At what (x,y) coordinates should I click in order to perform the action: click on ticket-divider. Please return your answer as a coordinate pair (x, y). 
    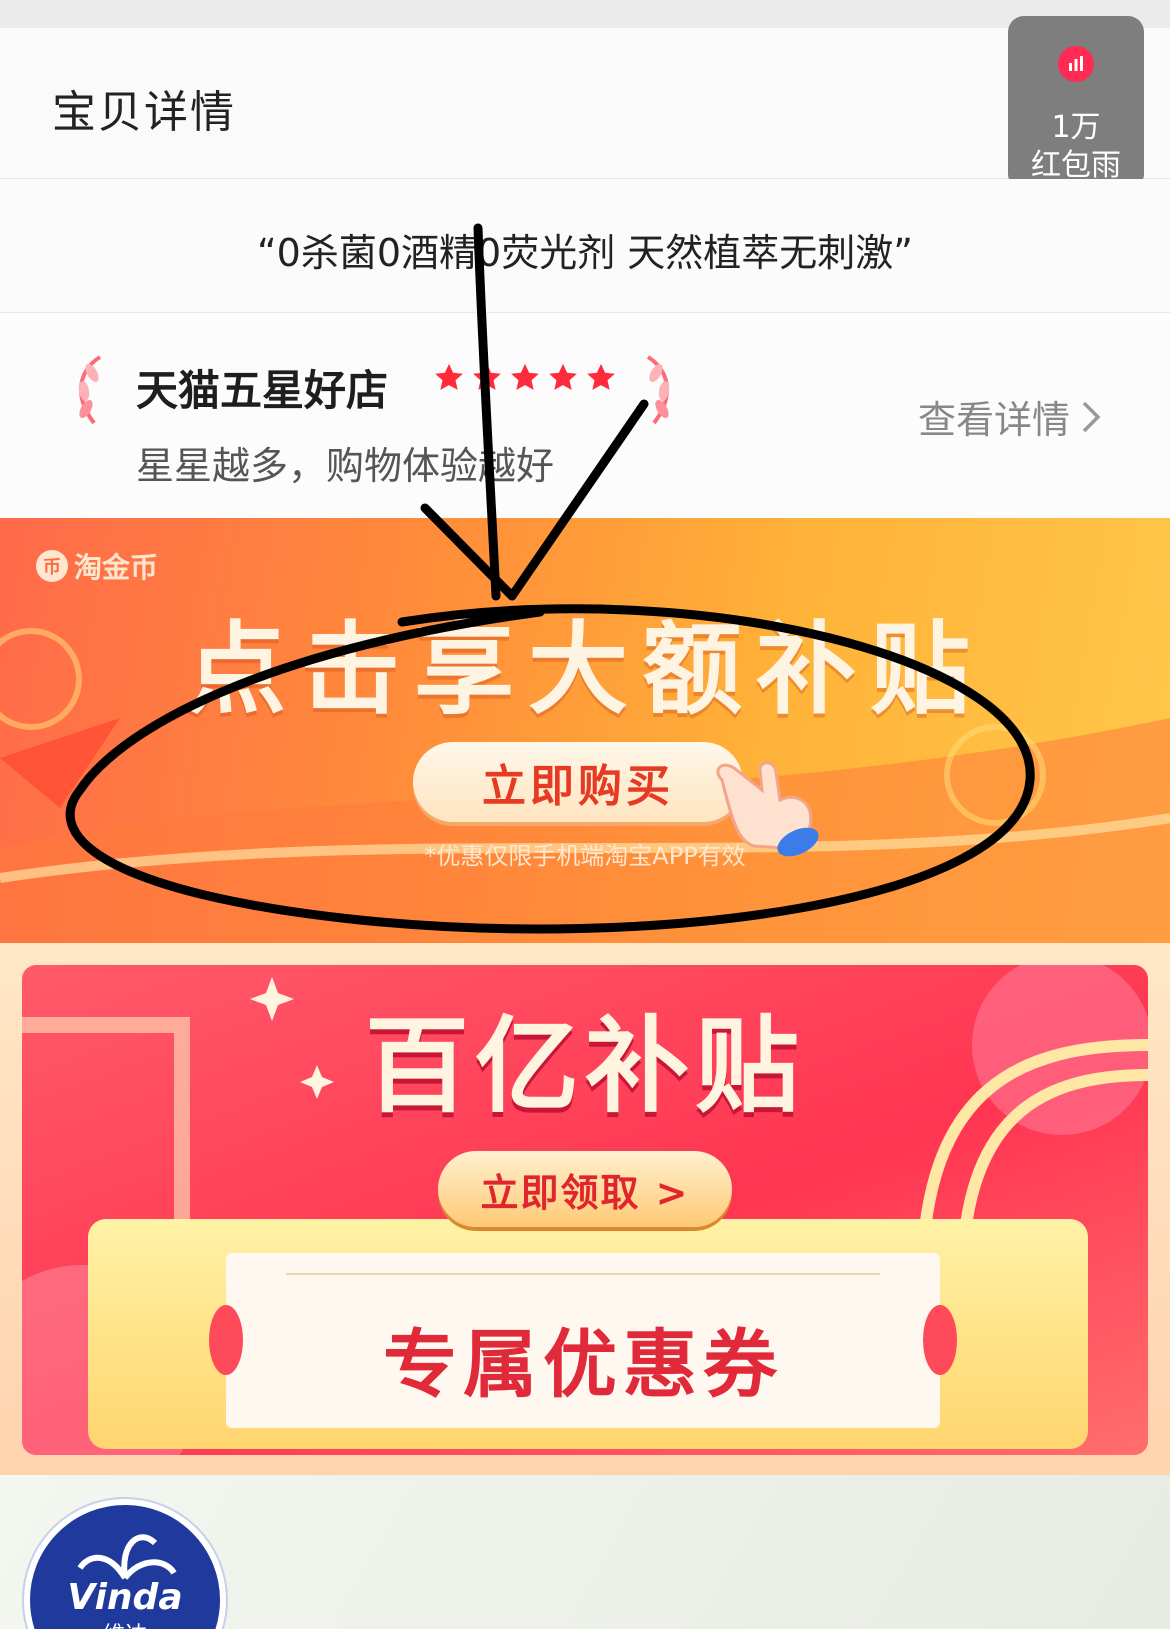
    Looking at the image, I should click on (583, 1274).